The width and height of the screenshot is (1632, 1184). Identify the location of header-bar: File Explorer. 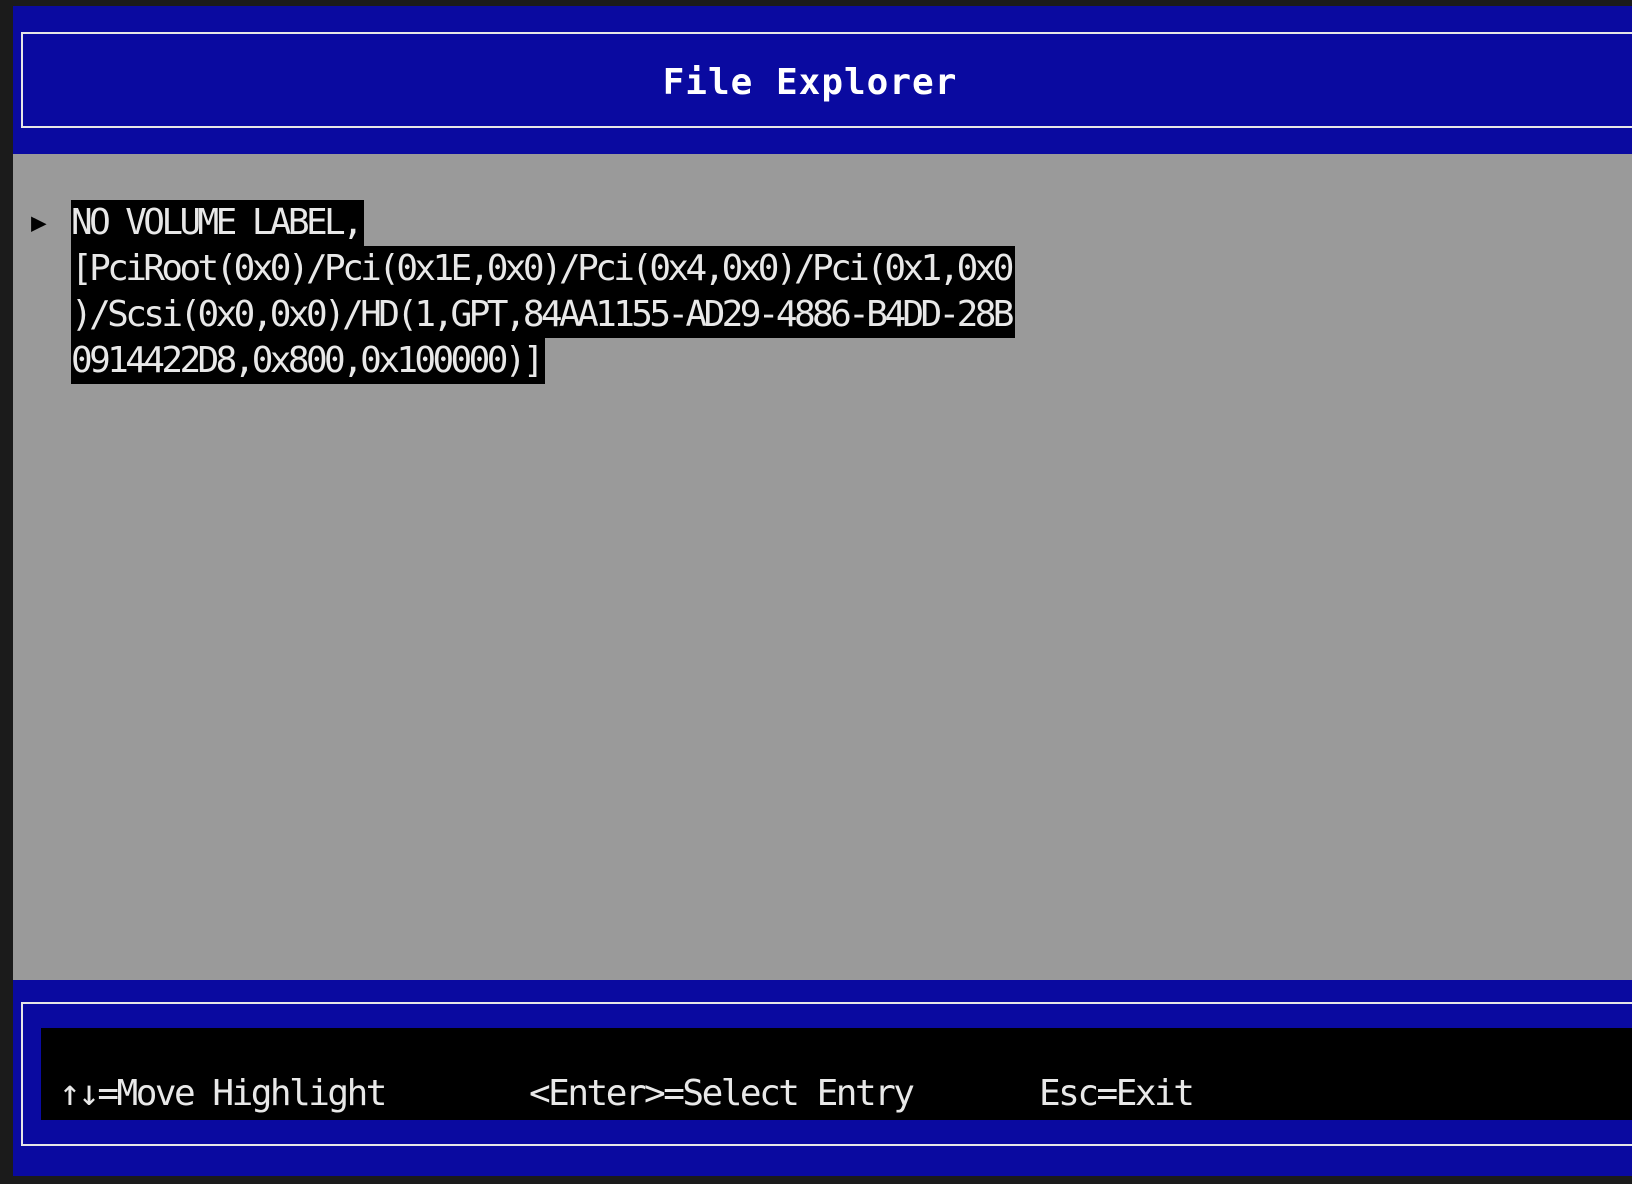
(822, 80).